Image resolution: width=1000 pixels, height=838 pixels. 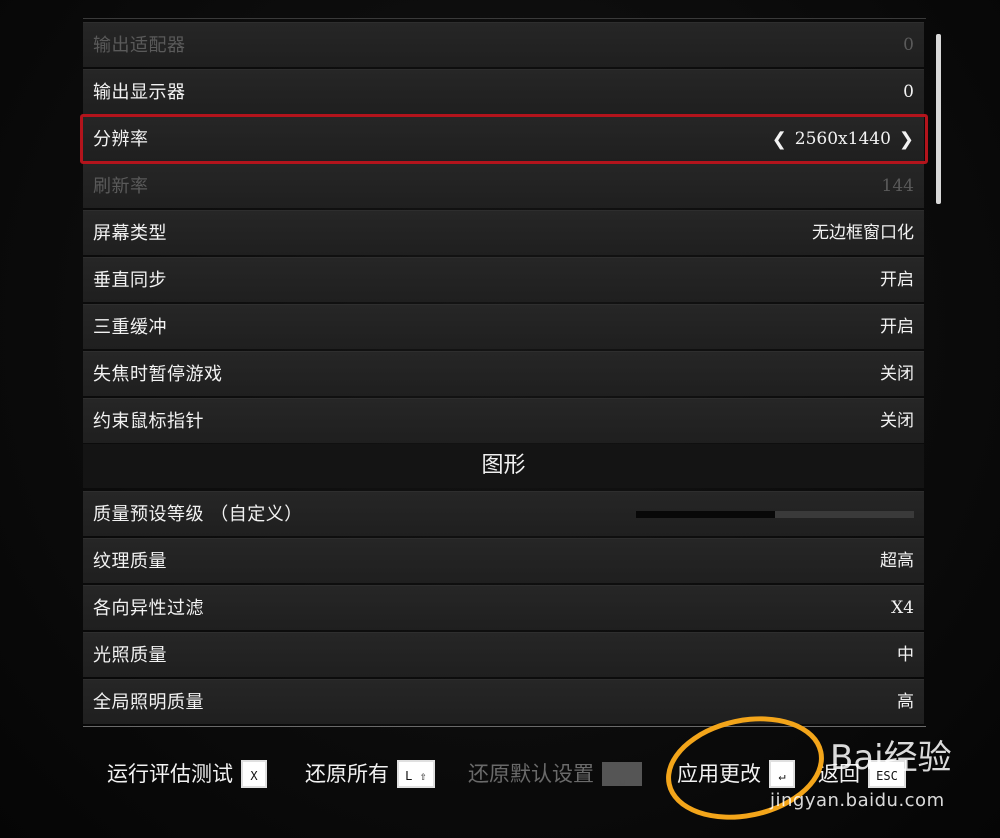 I want to click on row-label: 光照质量, so click(x=130, y=655).